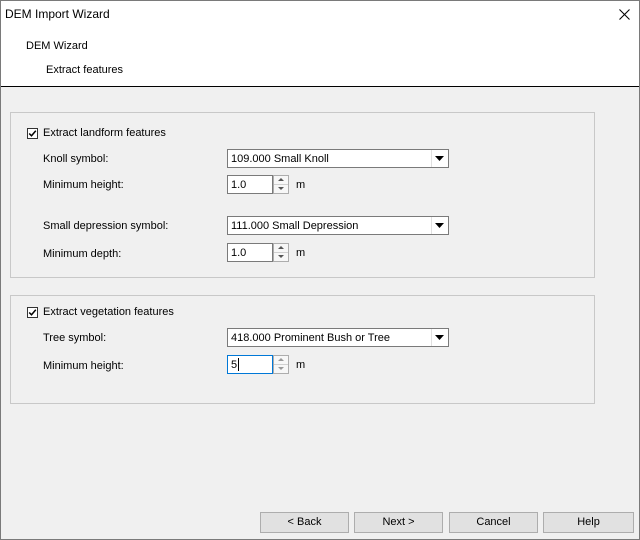 The width and height of the screenshot is (640, 540). Describe the element at coordinates (239, 253) in the screenshot. I see `min-depth-value: 1.0` at that location.